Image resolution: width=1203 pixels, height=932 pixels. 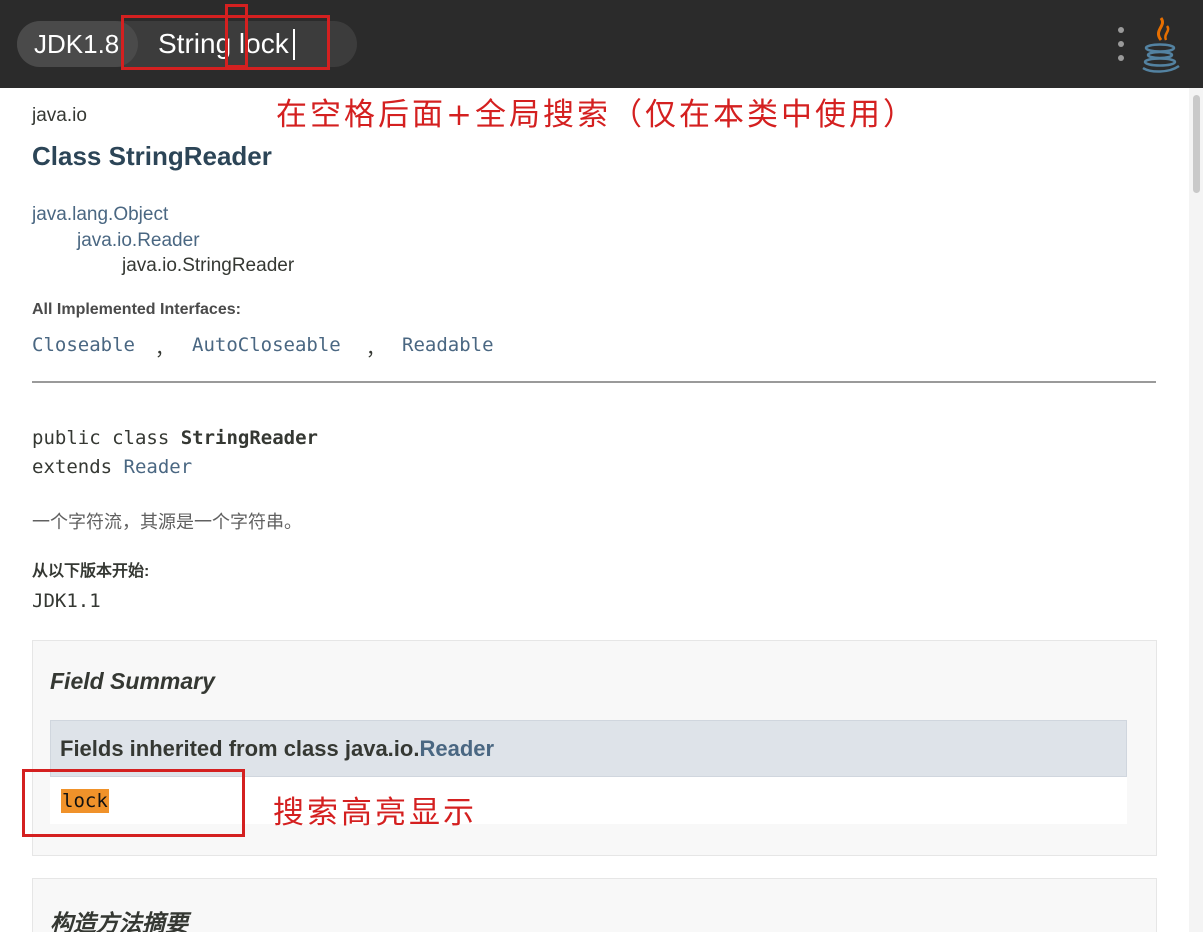 I want to click on annotation-highlight-hint: 搜索高亮显示, so click(x=375, y=813).